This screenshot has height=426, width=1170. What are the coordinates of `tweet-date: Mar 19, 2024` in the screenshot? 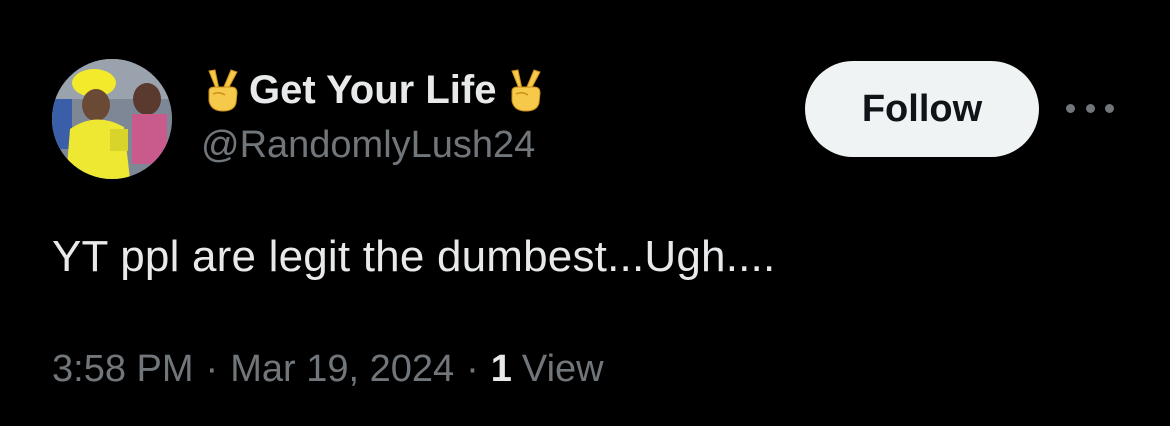 It's located at (342, 369).